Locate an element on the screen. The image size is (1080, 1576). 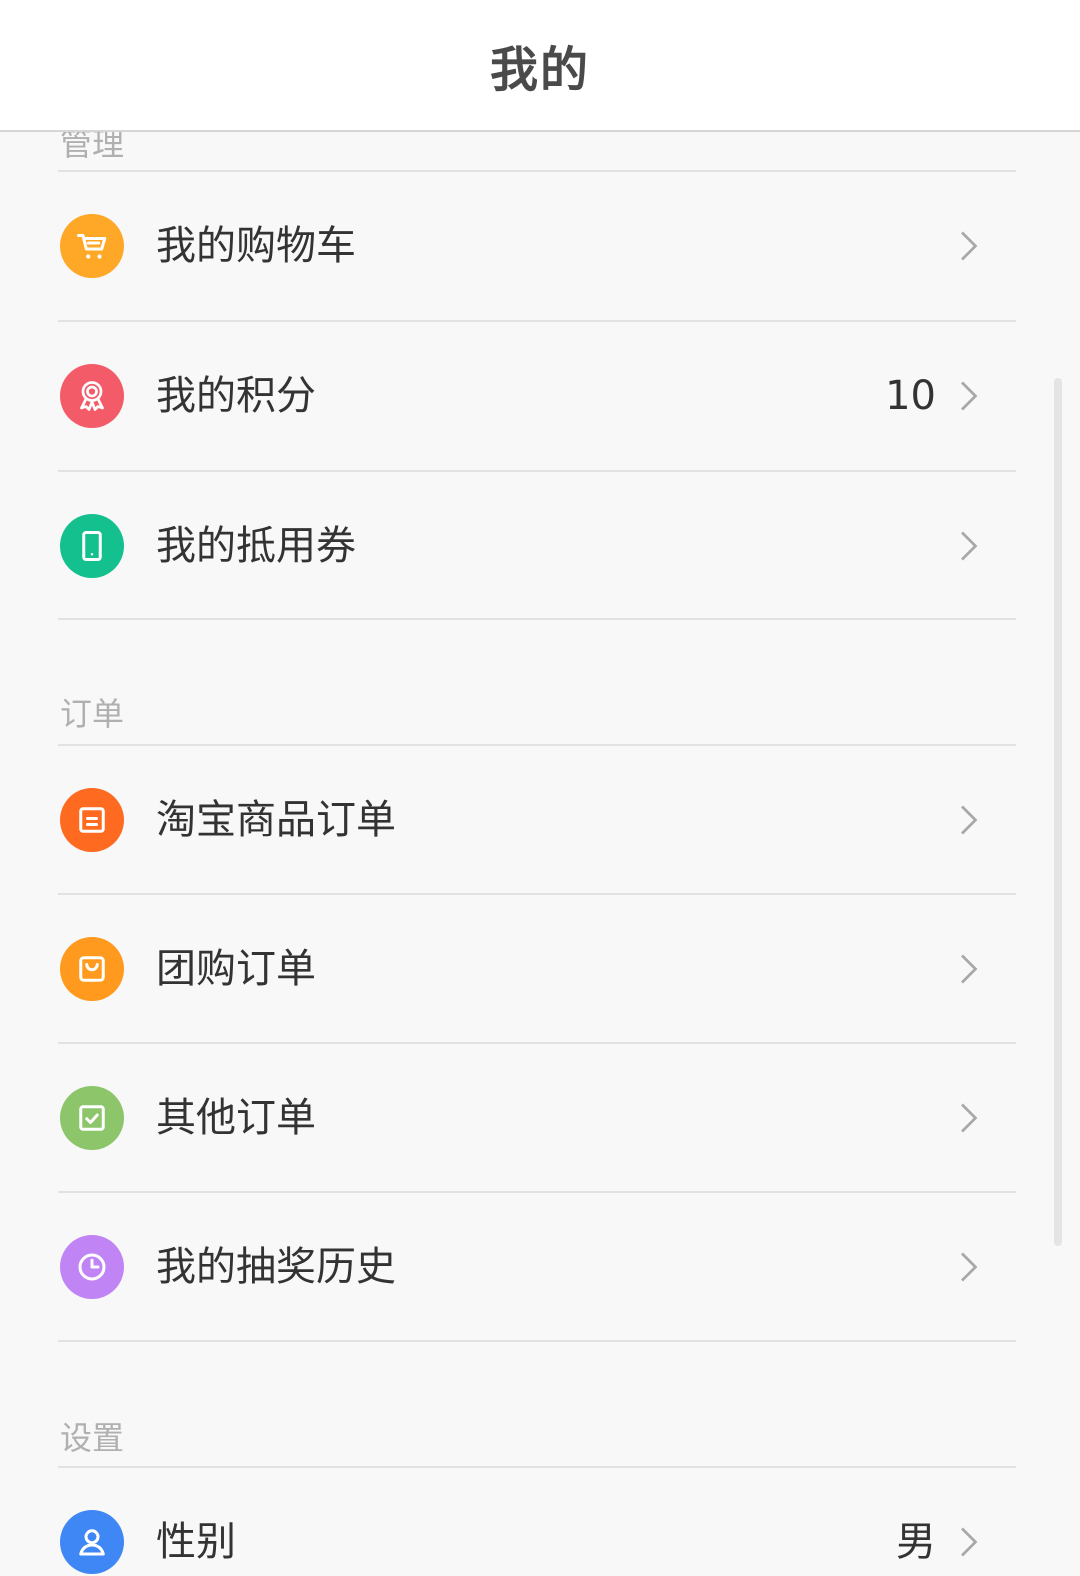
section-label-orders: 订单 is located at coordinates (92, 714).